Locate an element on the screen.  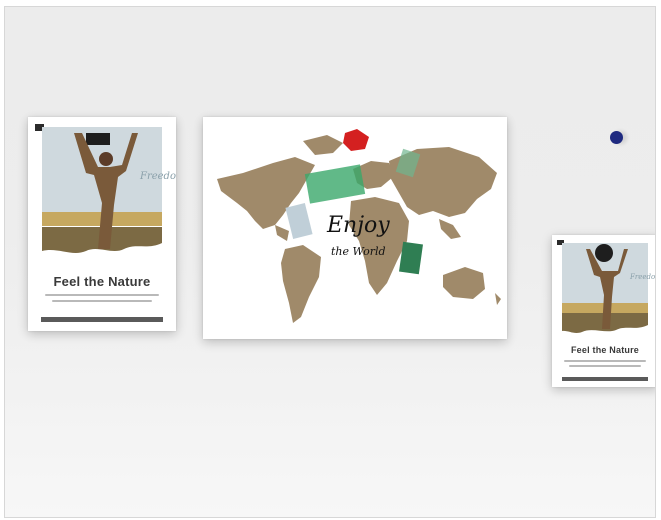
poster-feel-the-nature-large: Freedom Feel the Nature is located at coordinates (102, 224).